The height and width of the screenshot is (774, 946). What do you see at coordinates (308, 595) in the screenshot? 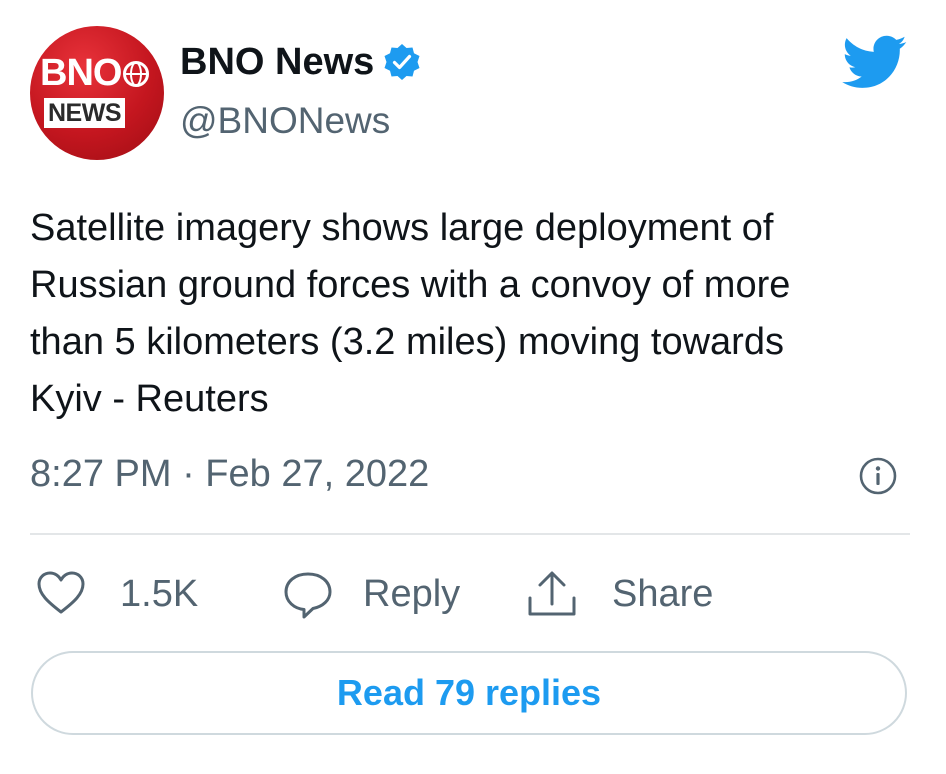
I see `speech-bubble-icon` at bounding box center [308, 595].